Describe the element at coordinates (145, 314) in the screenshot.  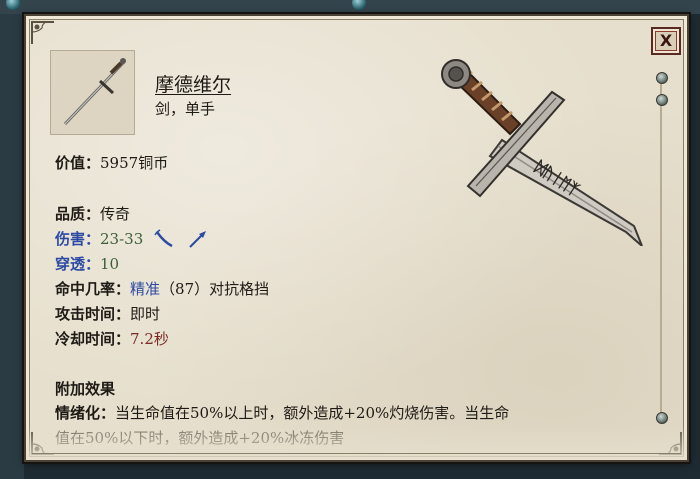
I see `attack-time-value: 即时` at that location.